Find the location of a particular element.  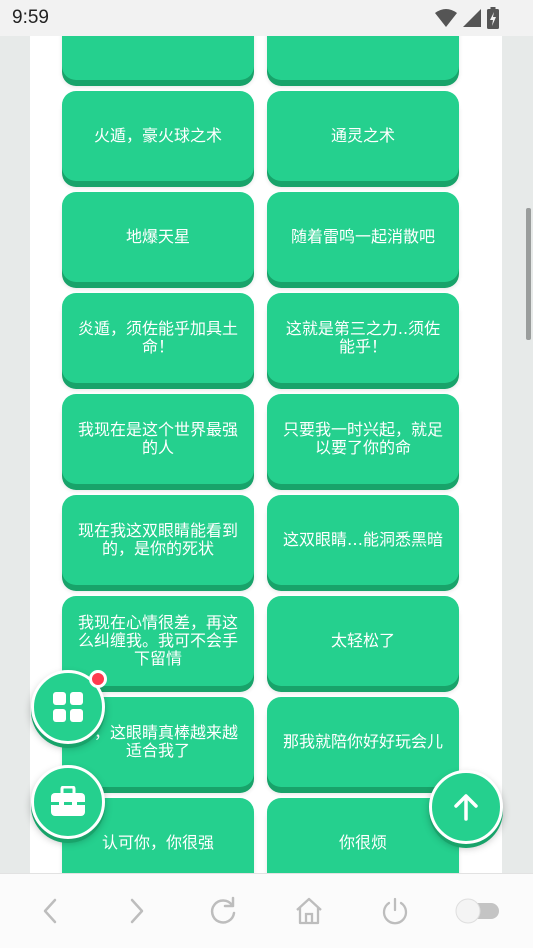

signal-icon is located at coordinates (472, 18).